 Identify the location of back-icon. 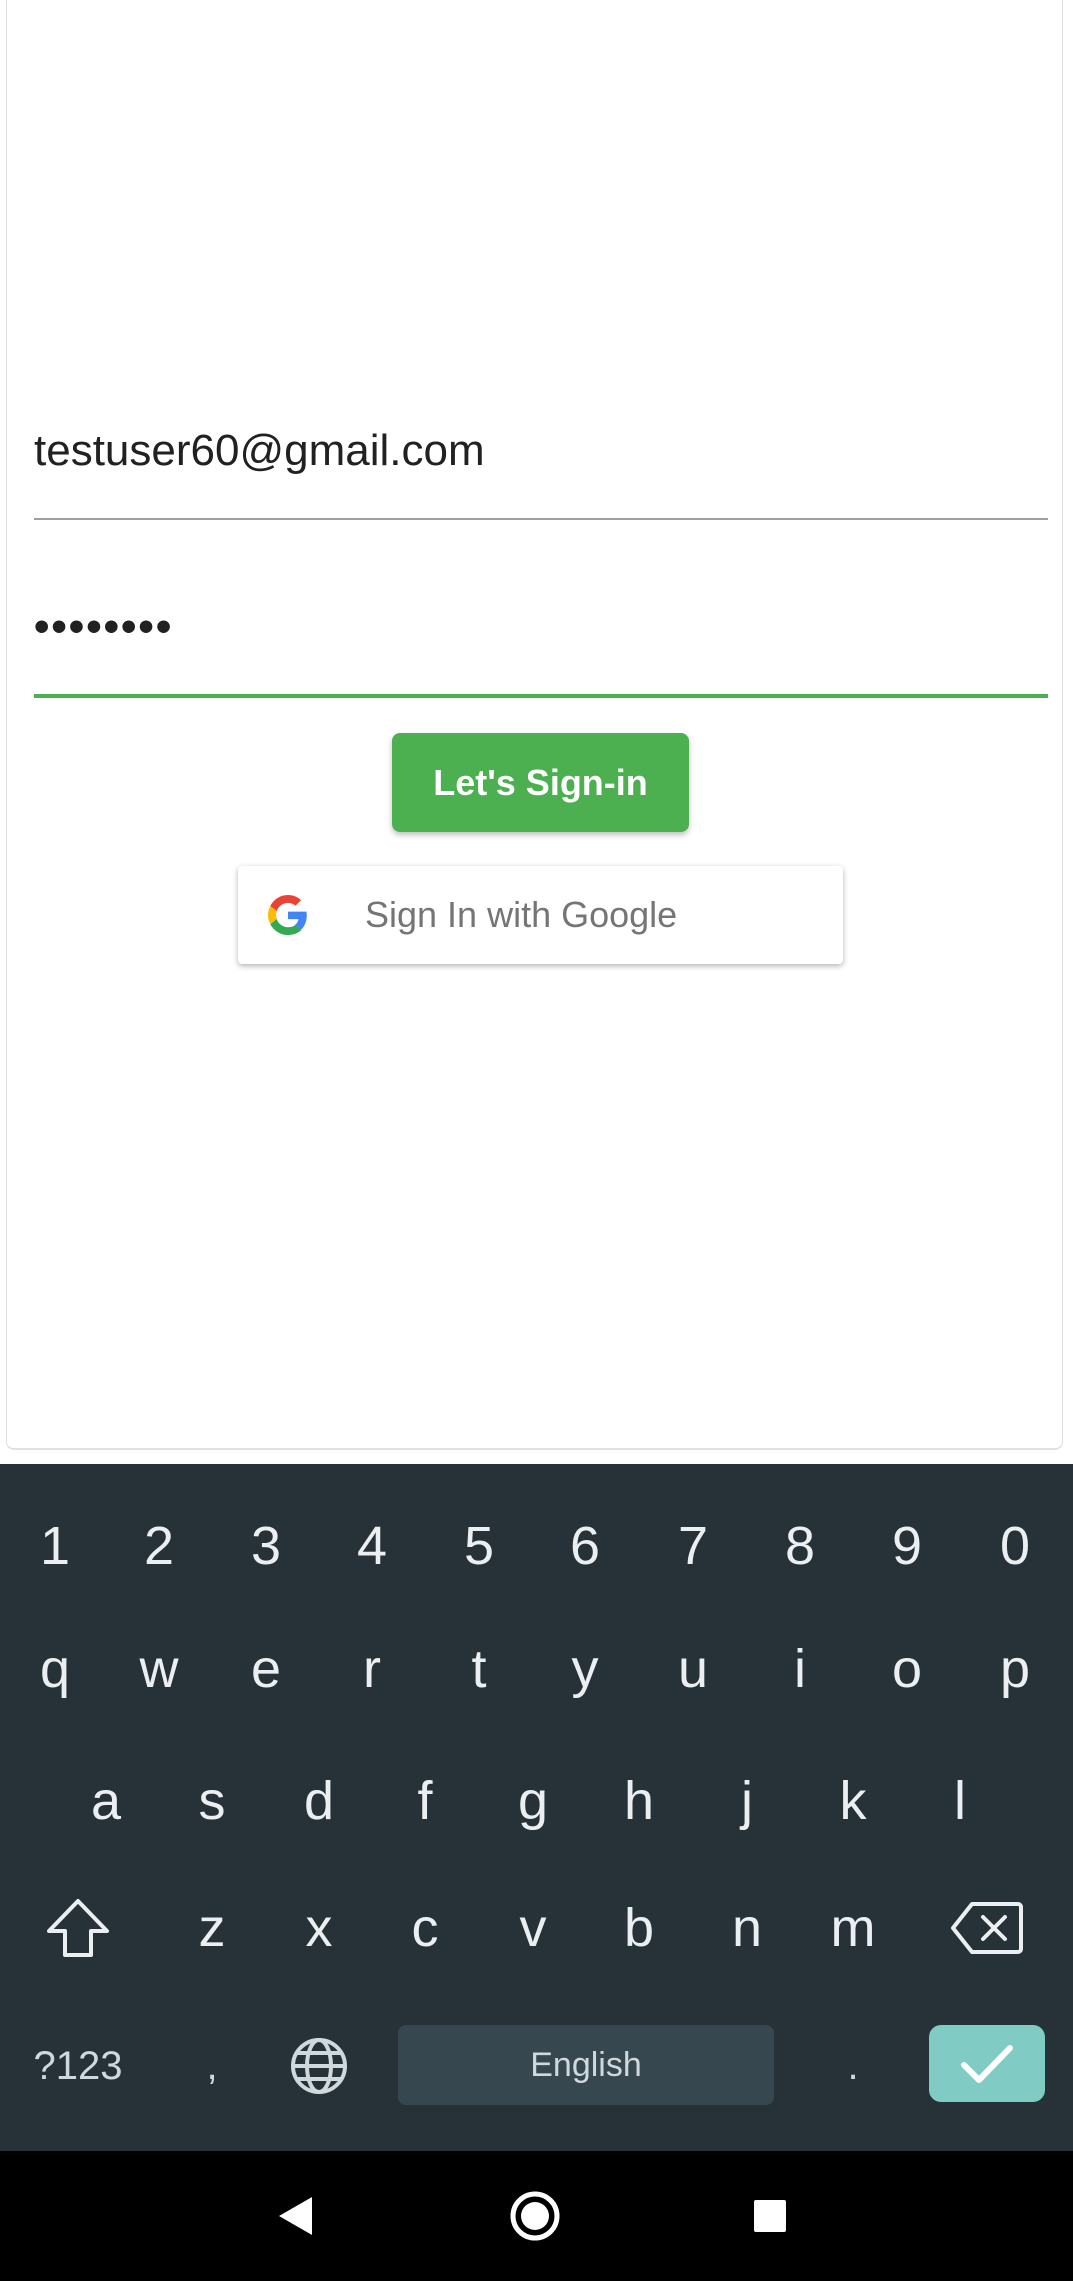
(295, 2216).